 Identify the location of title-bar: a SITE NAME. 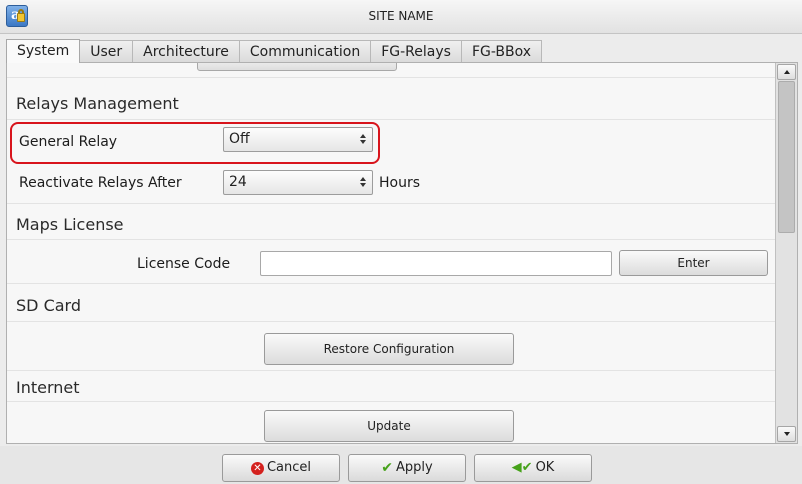
(401, 17).